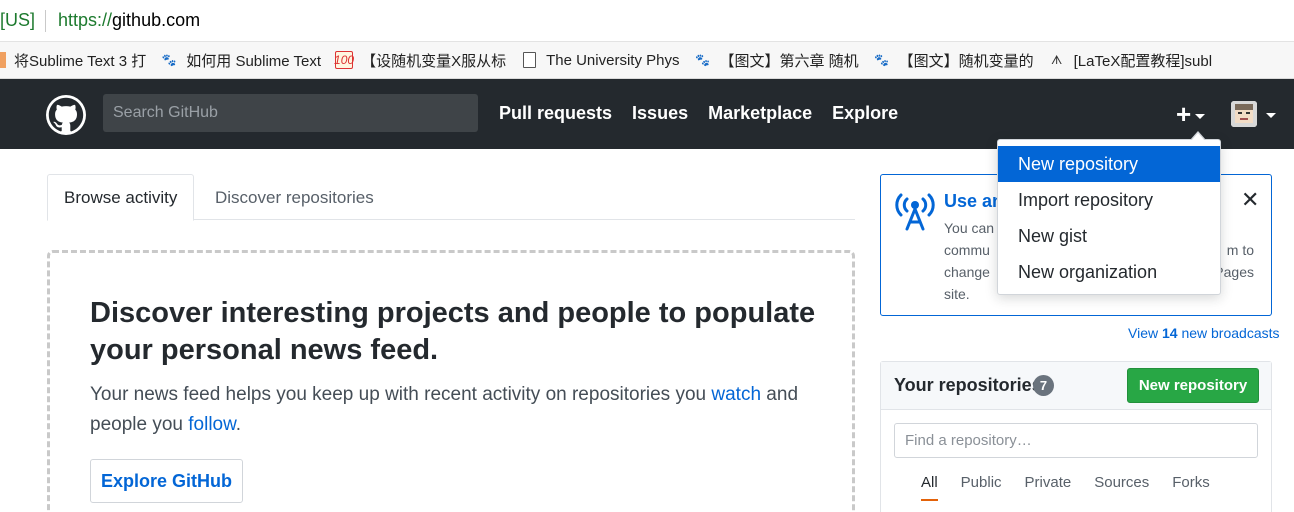 The width and height of the screenshot is (1294, 512). I want to click on repository-filter-tabs: All Public Private Sources Forks, so click(1077, 487).